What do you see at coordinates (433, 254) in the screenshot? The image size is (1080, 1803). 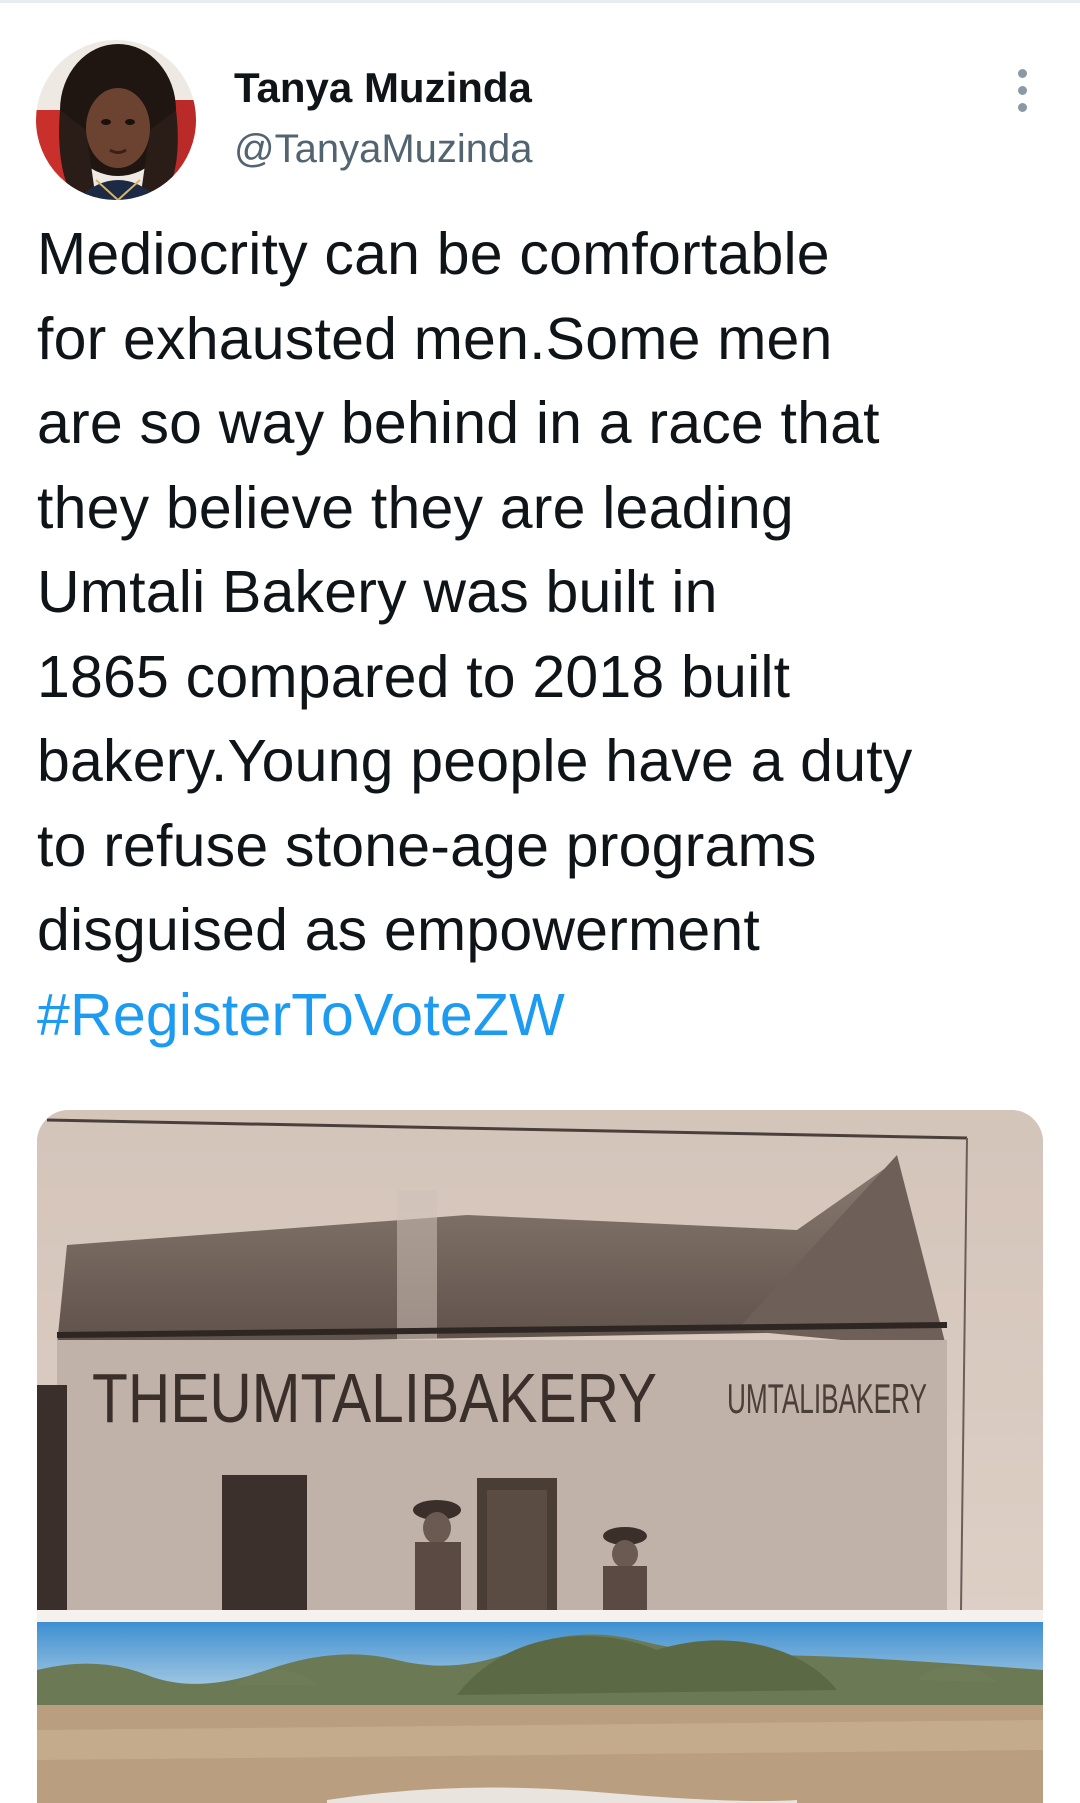 I see `tweet-text-line: Mediocrity can be comfortable` at bounding box center [433, 254].